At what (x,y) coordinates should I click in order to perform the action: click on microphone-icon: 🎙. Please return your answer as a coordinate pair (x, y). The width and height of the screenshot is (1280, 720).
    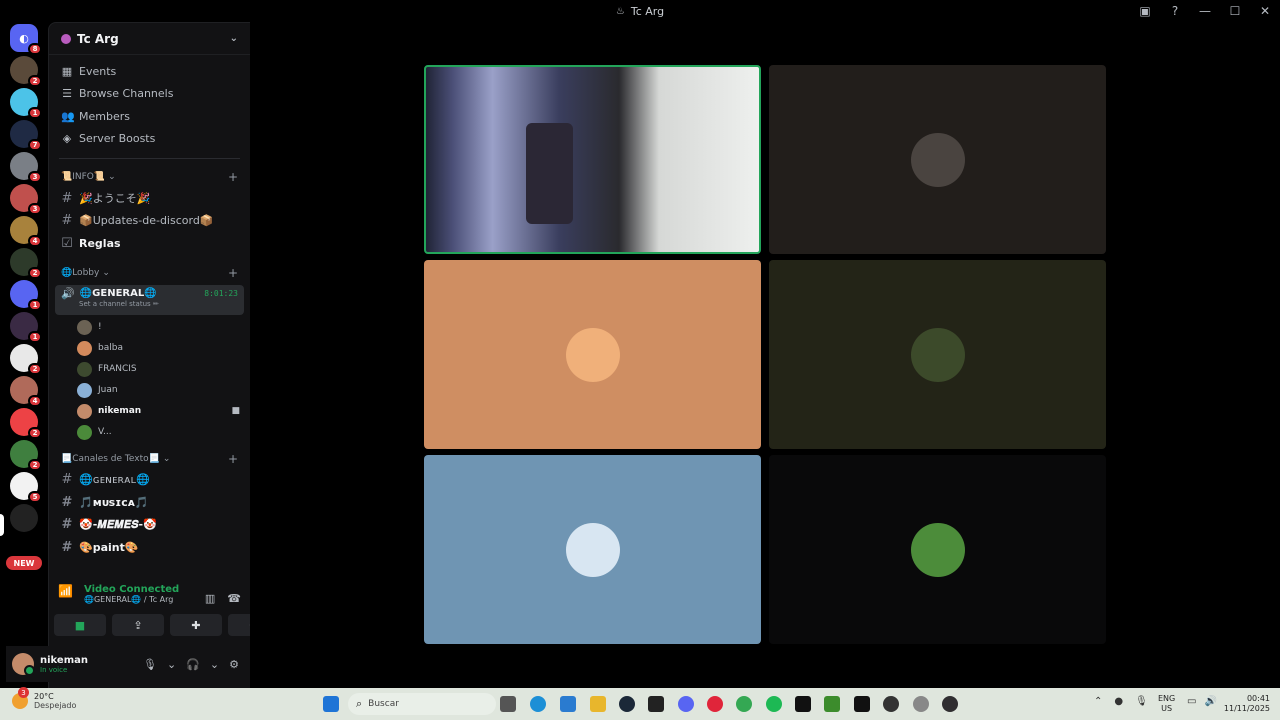
    Looking at the image, I should click on (150, 664).